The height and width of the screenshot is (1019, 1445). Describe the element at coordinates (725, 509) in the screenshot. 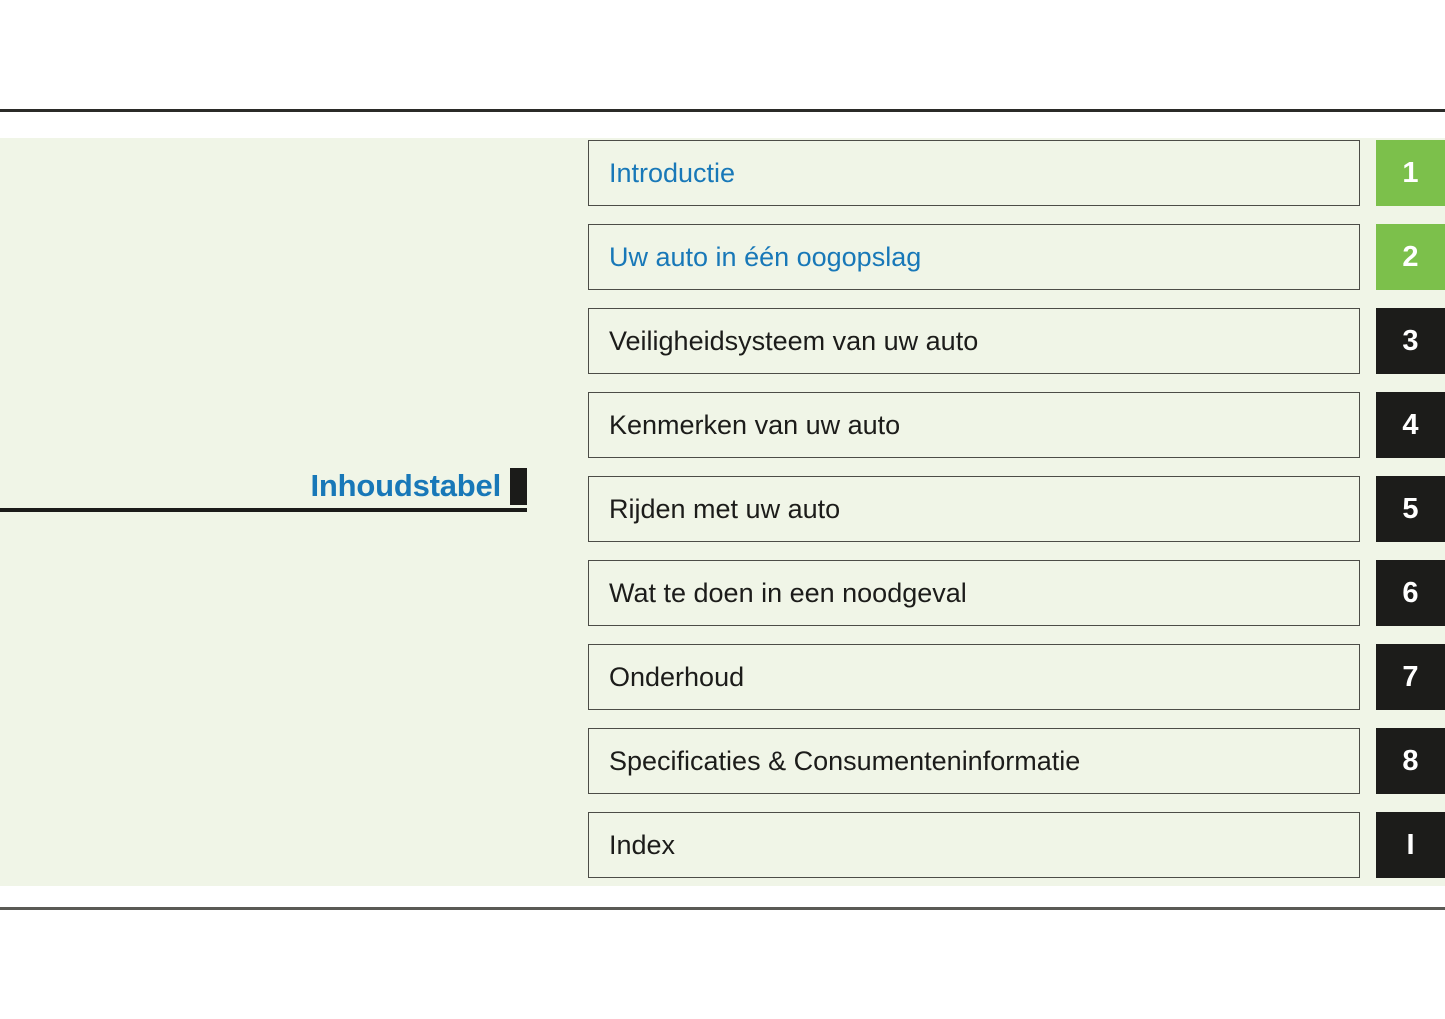

I see `toc-entry-label: Rijden met uw auto` at that location.